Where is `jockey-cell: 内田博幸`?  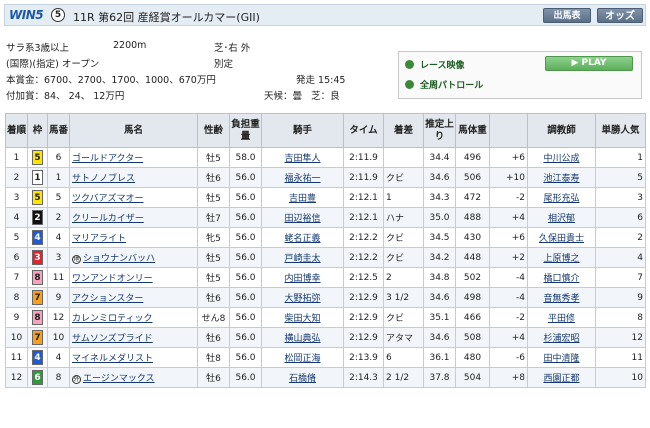
jockey-cell: 内田博幸 is located at coordinates (302, 277).